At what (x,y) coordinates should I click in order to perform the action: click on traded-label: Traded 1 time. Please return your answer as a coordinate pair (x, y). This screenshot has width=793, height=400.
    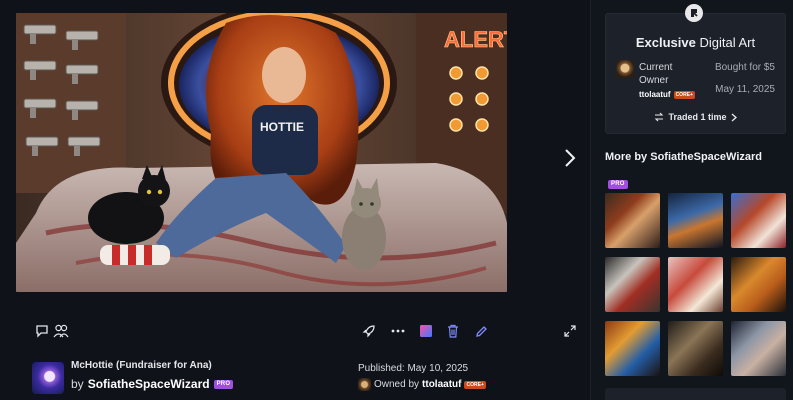
    Looking at the image, I should click on (697, 117).